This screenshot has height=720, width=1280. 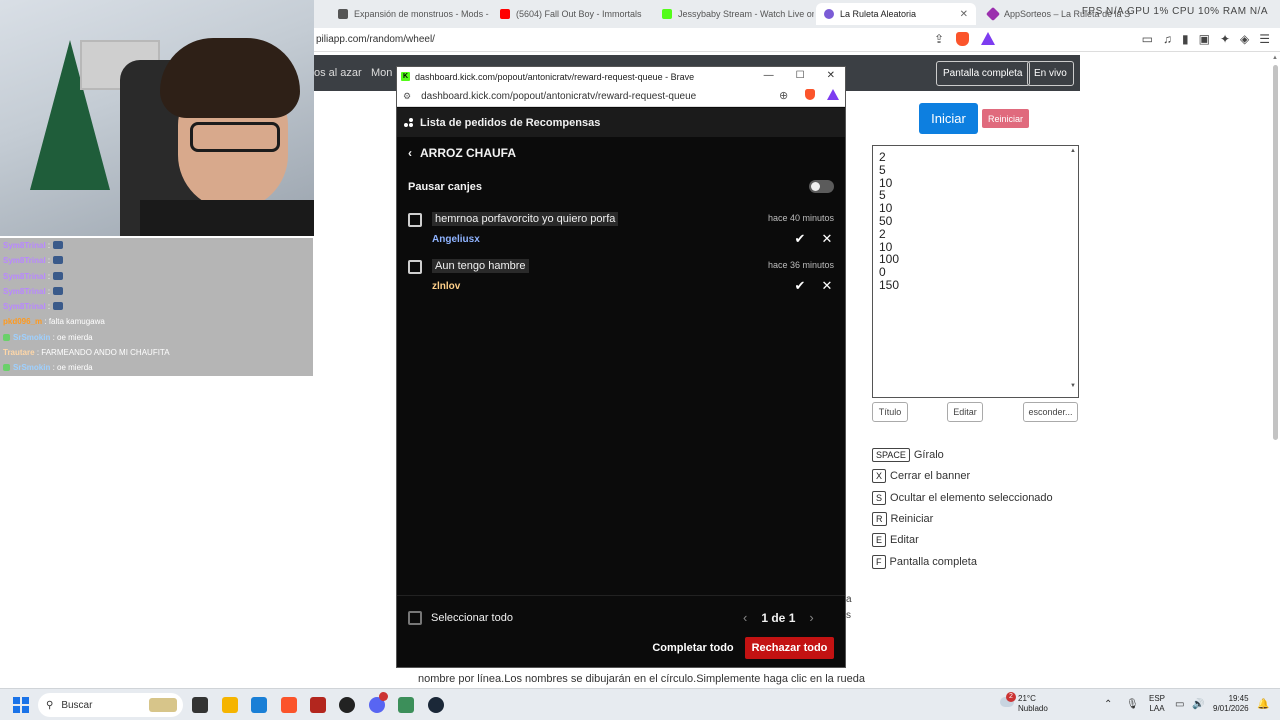 I want to click on microphone-icon: 🎙, so click(x=1132, y=704).